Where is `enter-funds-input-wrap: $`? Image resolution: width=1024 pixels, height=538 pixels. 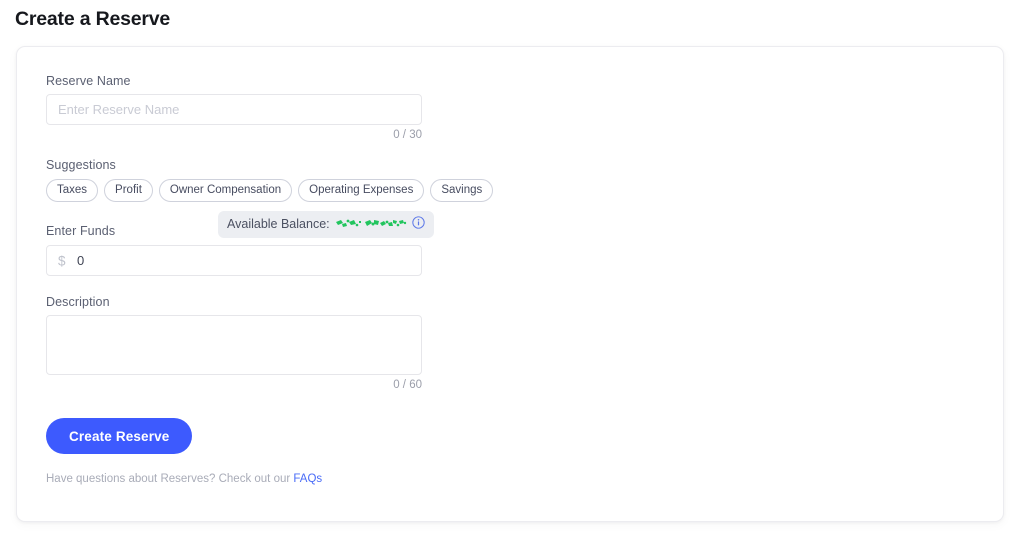 enter-funds-input-wrap: $ is located at coordinates (256, 261).